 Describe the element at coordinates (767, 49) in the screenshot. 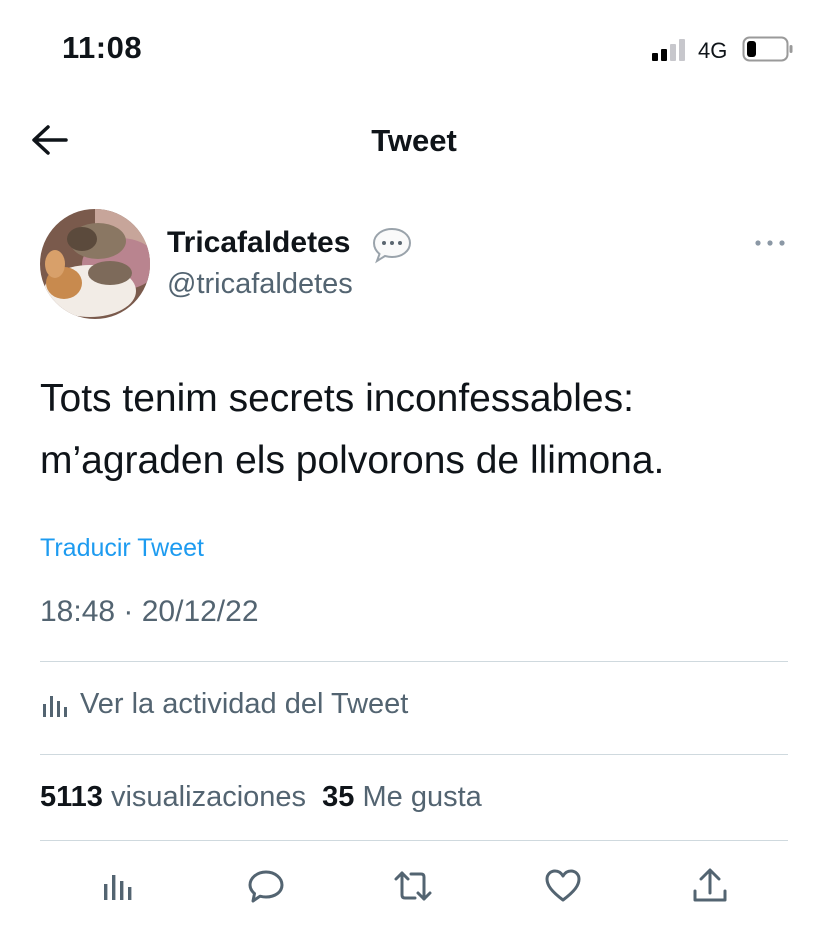

I see `battery-icon` at that location.